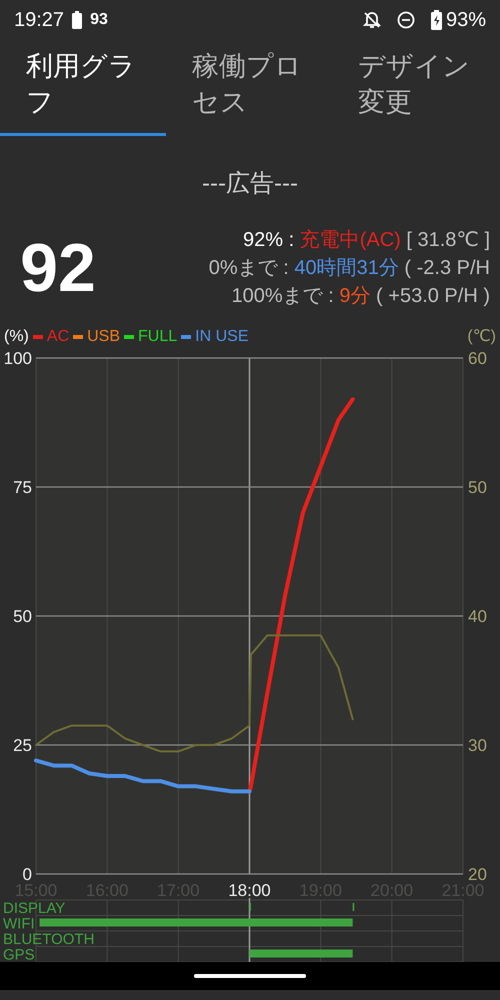 The image size is (500, 1000). I want to click on y-axis-label: 40, so click(477, 616).